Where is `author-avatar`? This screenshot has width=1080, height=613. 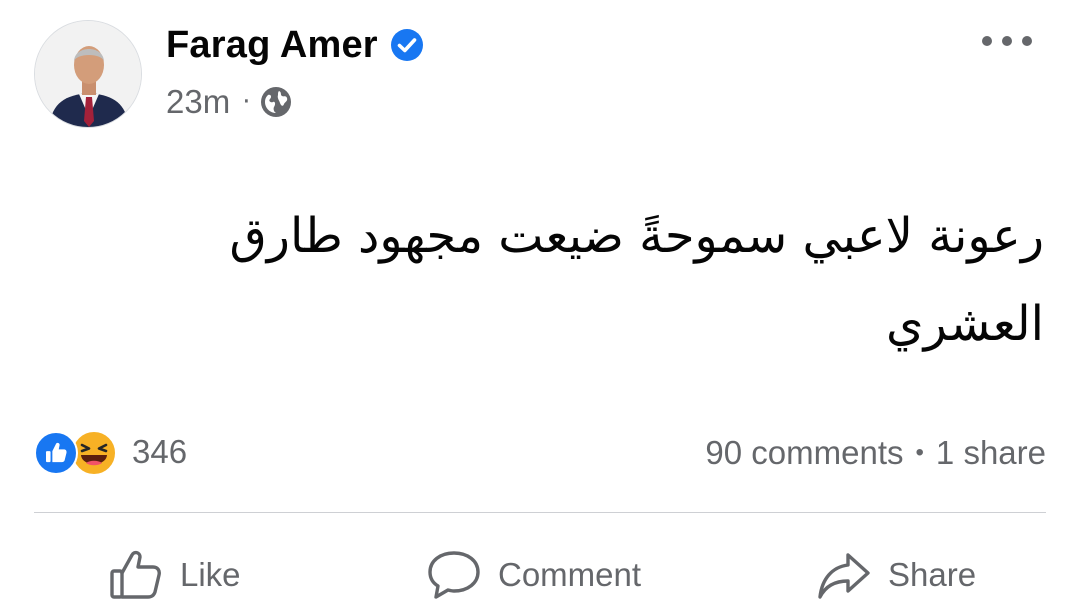 author-avatar is located at coordinates (88, 74).